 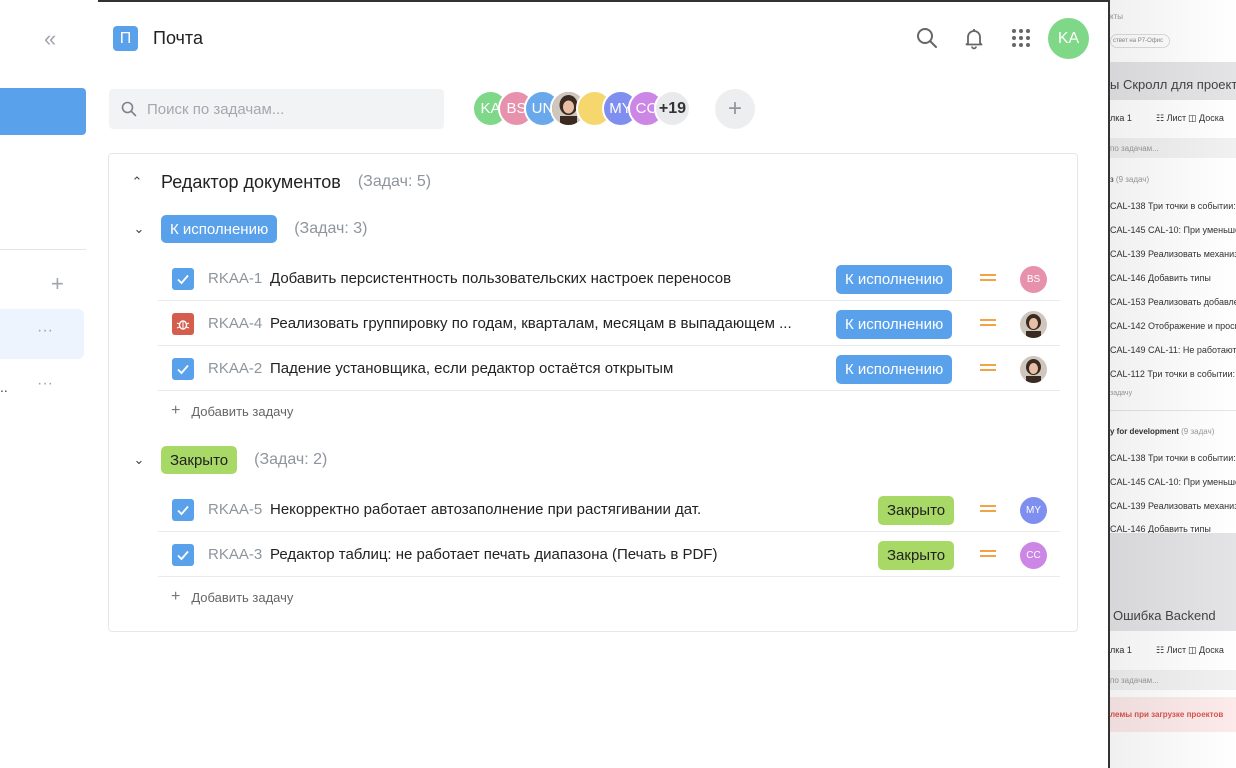 I want to click on sidebar: « + ··· .. ···, so click(x=49, y=384).